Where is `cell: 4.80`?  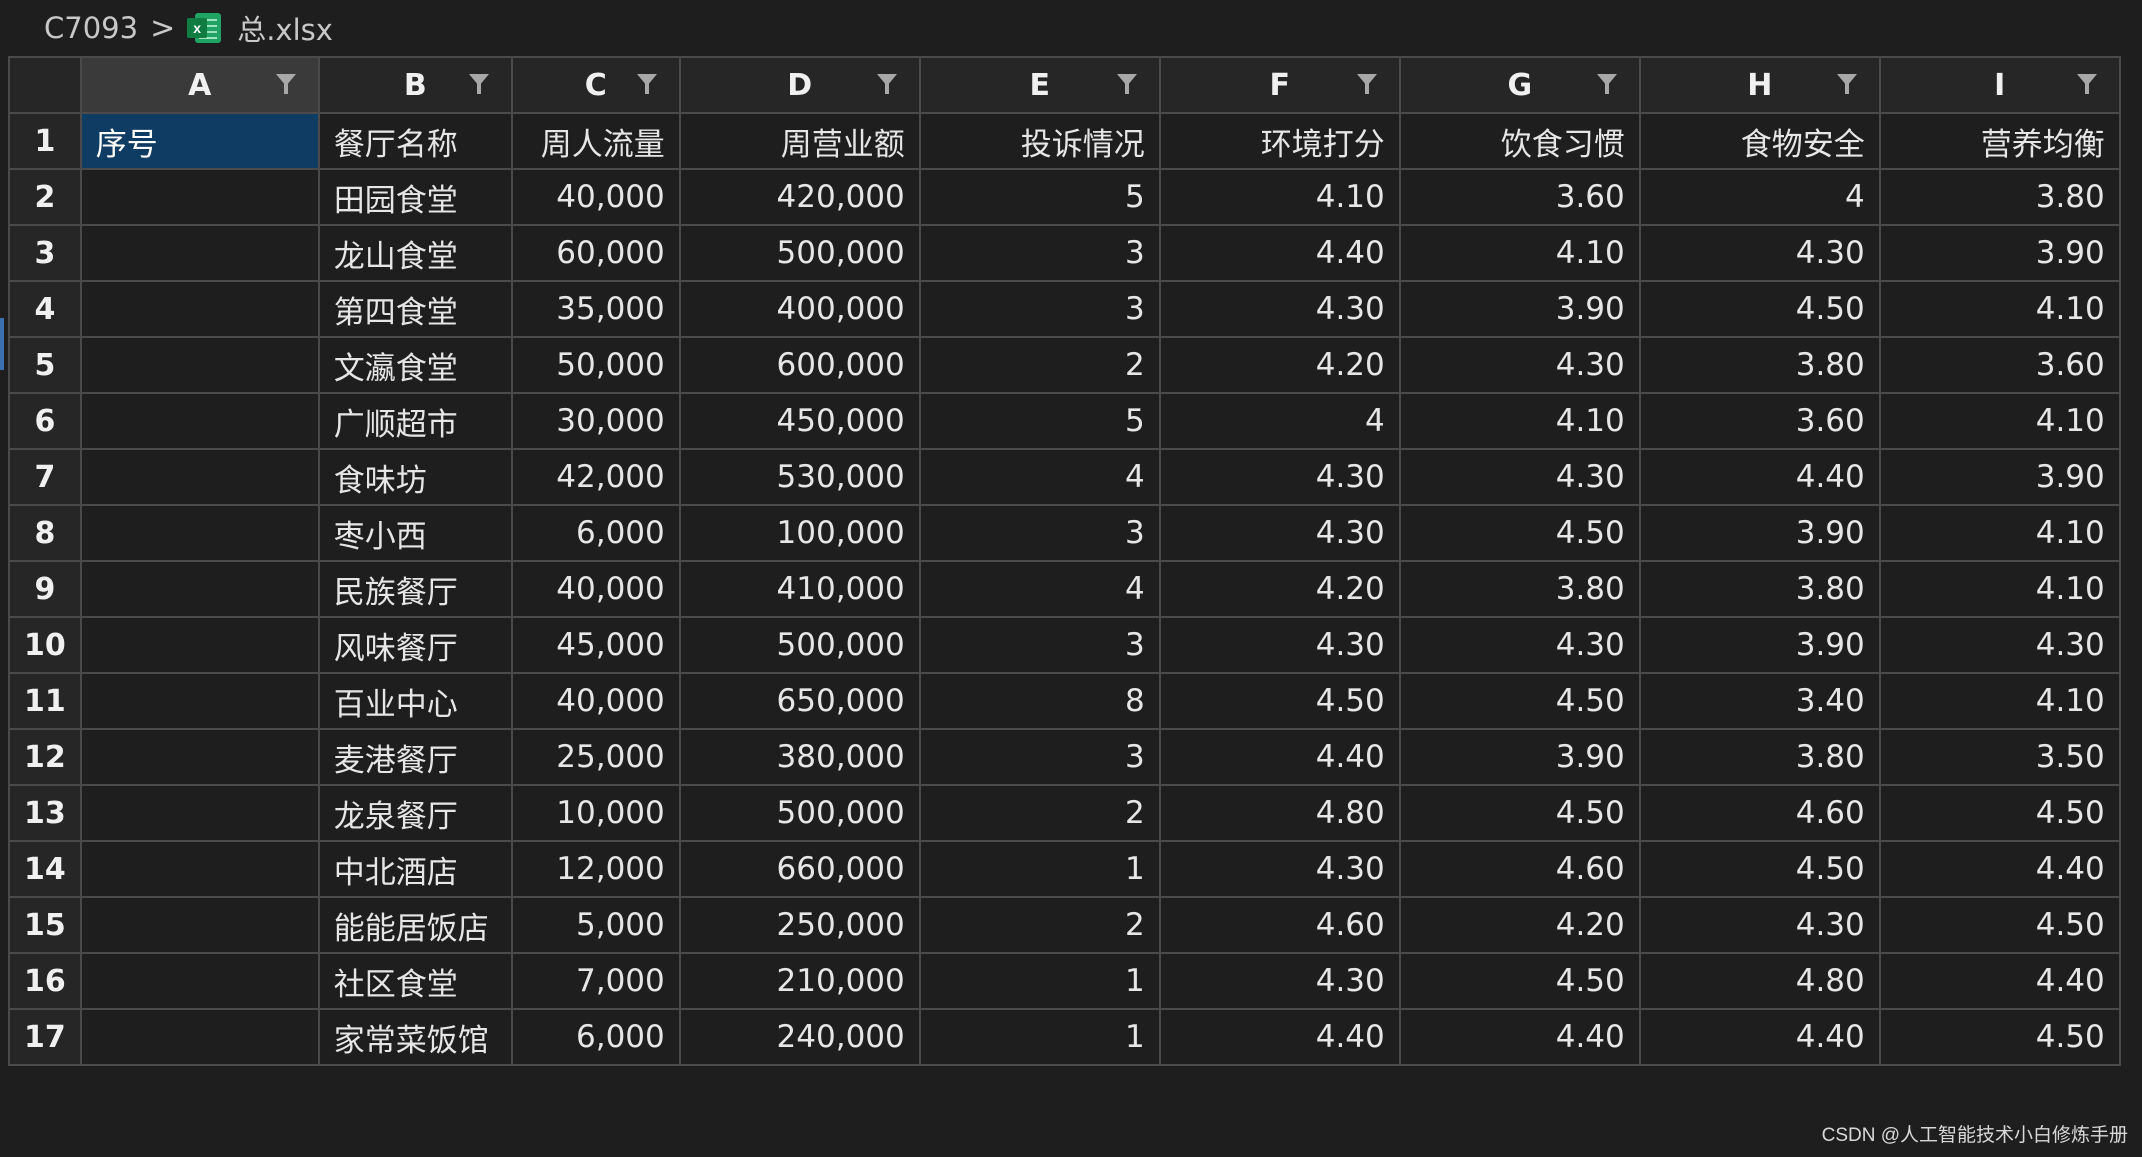
cell: 4.80 is located at coordinates (1759, 981).